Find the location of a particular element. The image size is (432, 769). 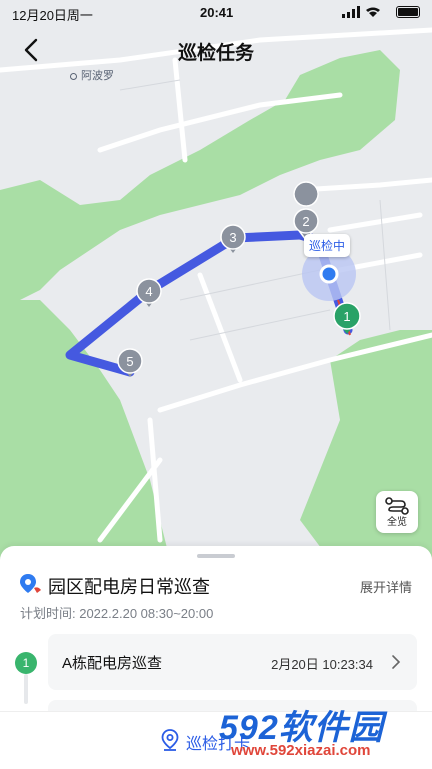

plan-time: 计划时间: 2022.2.20 08:30~20:00 is located at coordinates (117, 613).